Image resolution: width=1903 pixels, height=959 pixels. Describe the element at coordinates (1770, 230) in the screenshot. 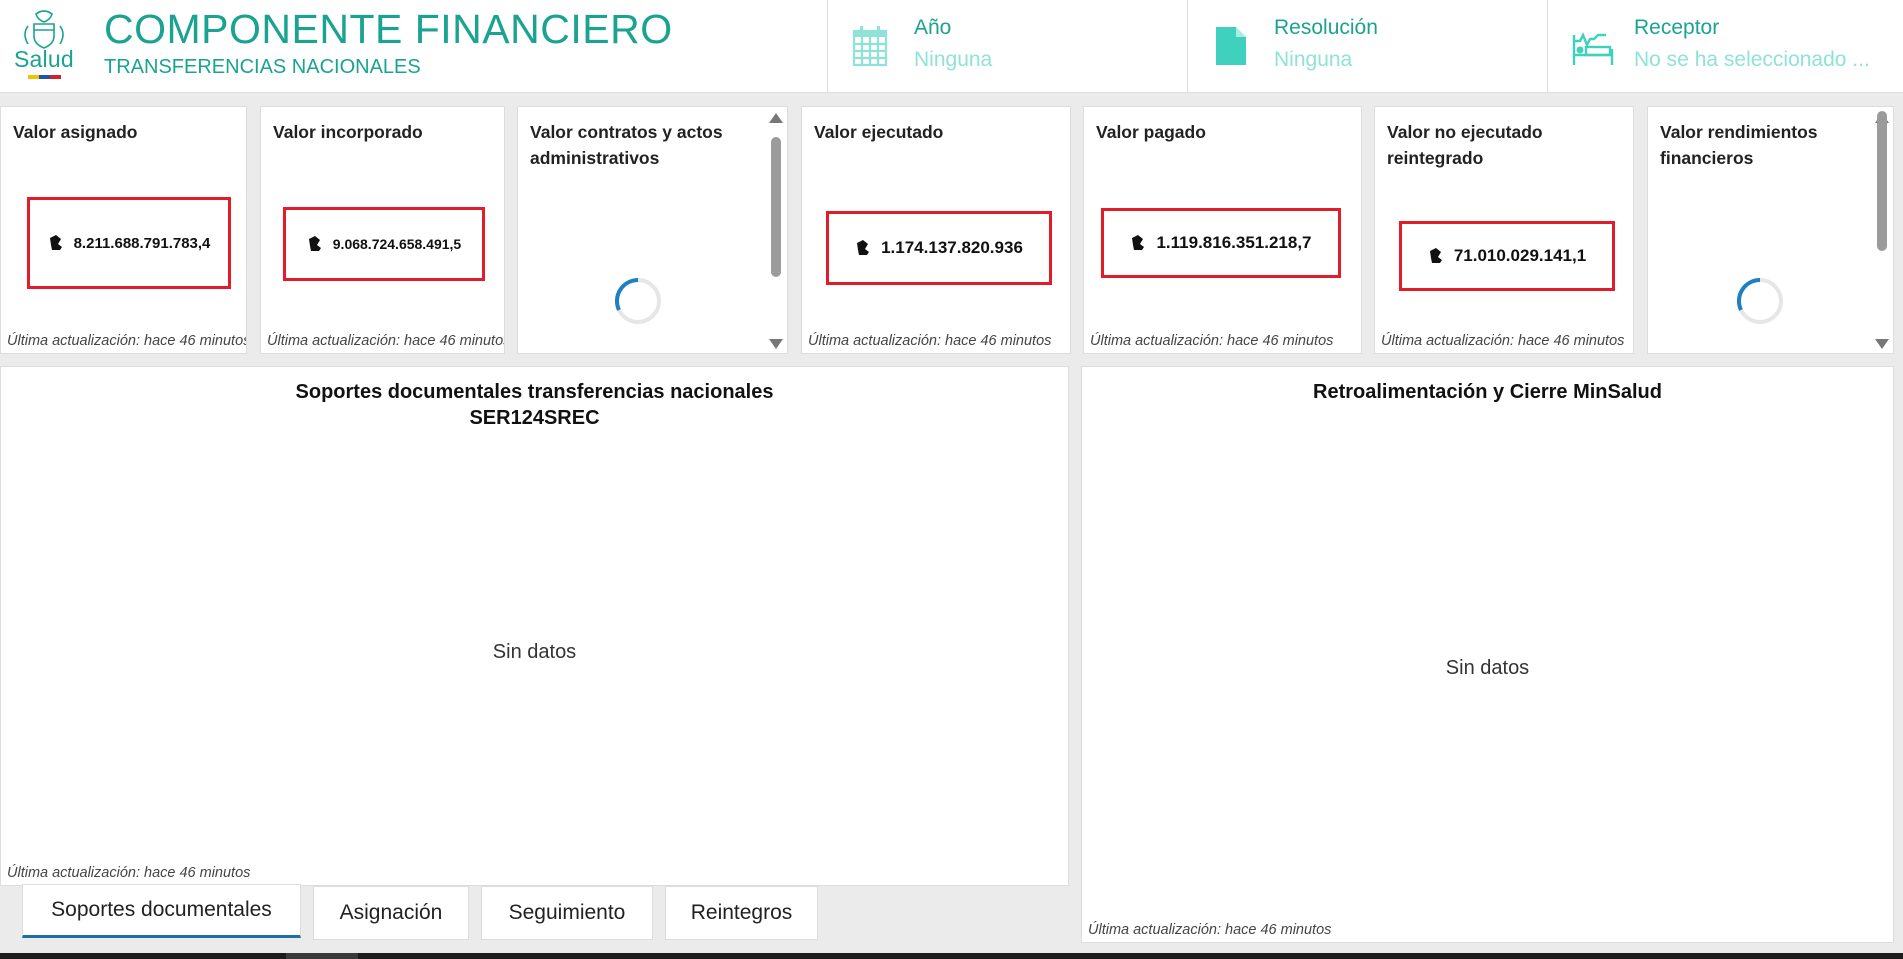

I see `kpi-card-valor-rendimientos: Valor rendimientos financieros` at that location.